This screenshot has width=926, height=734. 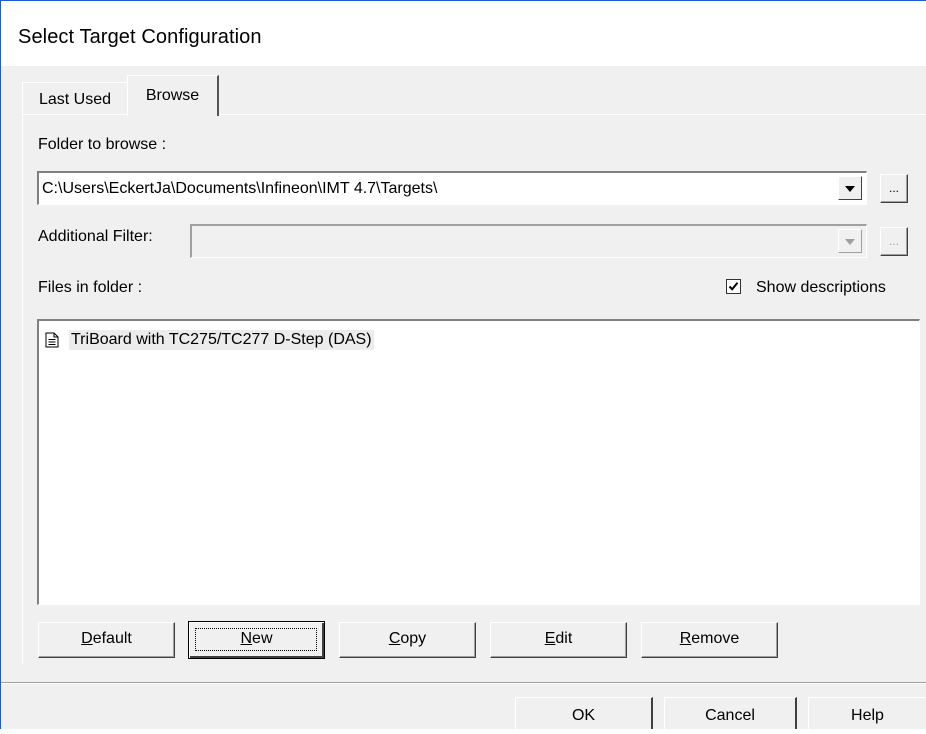 I want to click on edit-button-mnemonic: E, so click(x=550, y=638).